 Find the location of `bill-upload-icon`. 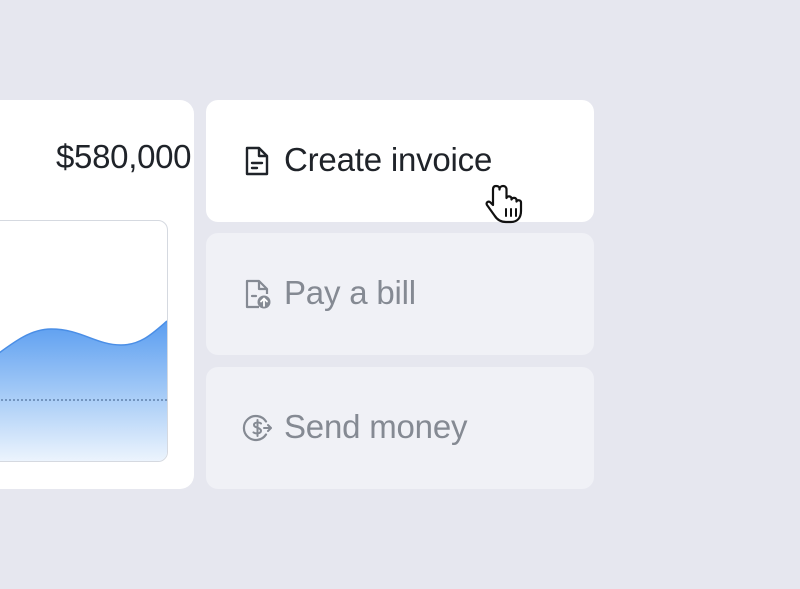

bill-upload-icon is located at coordinates (257, 294).